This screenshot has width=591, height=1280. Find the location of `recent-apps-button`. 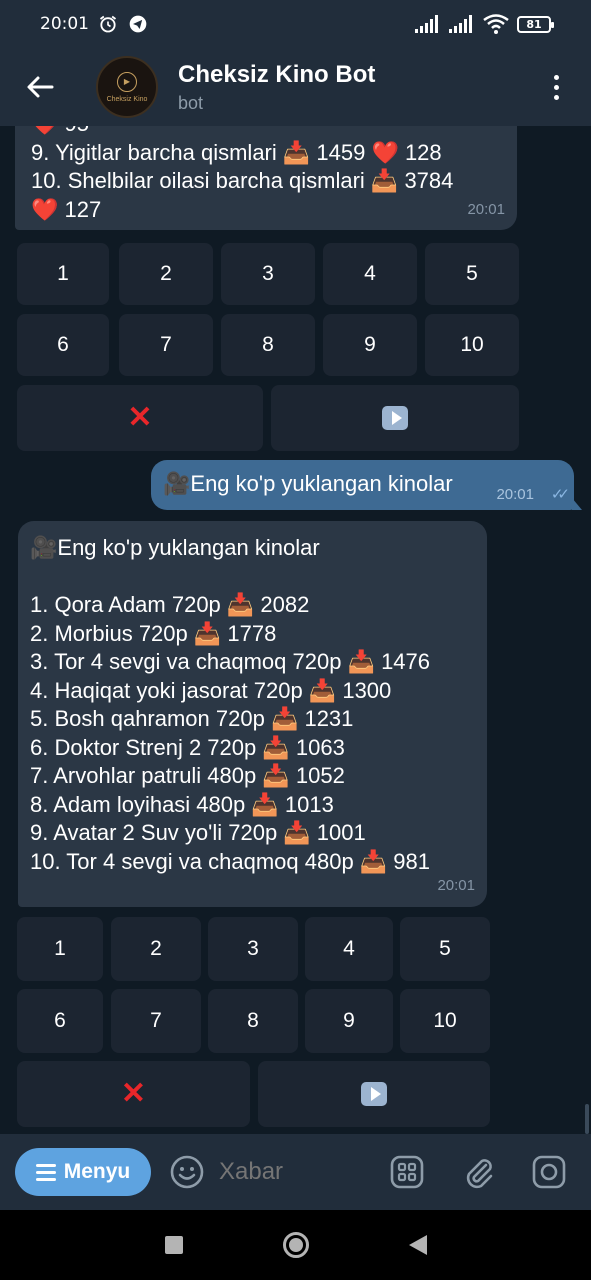

recent-apps-button is located at coordinates (173, 1245).